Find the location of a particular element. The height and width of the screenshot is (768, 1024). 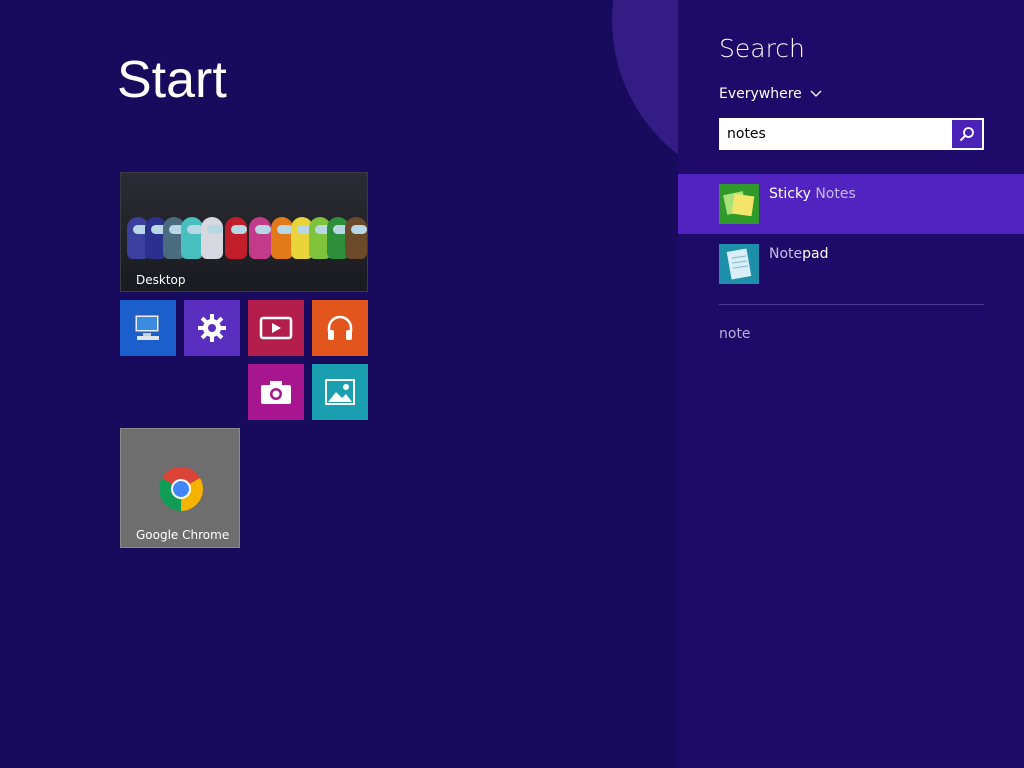

search-input is located at coordinates (837, 134).